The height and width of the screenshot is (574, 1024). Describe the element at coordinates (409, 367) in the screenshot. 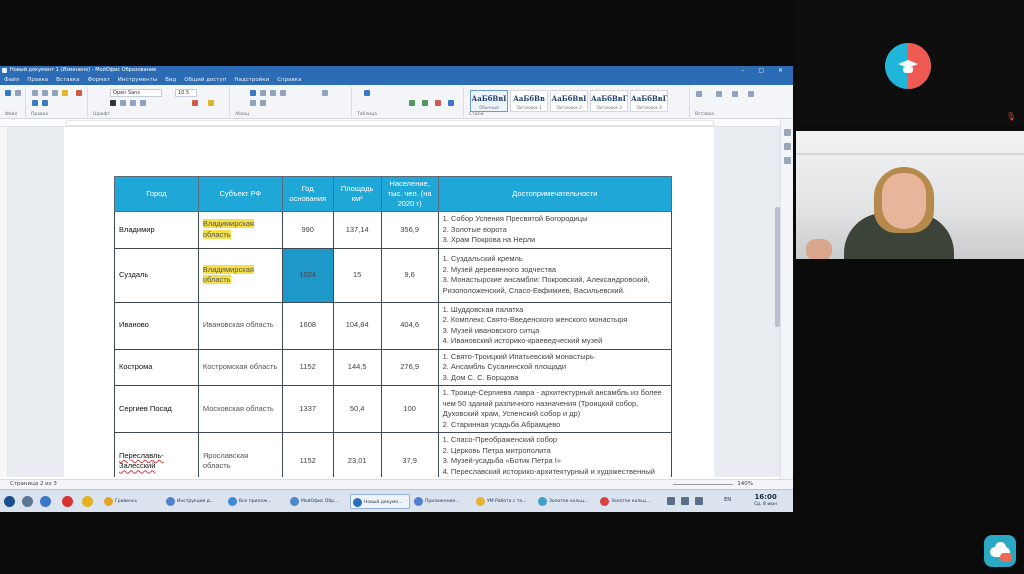

I see `cell-population: 276,9` at that location.